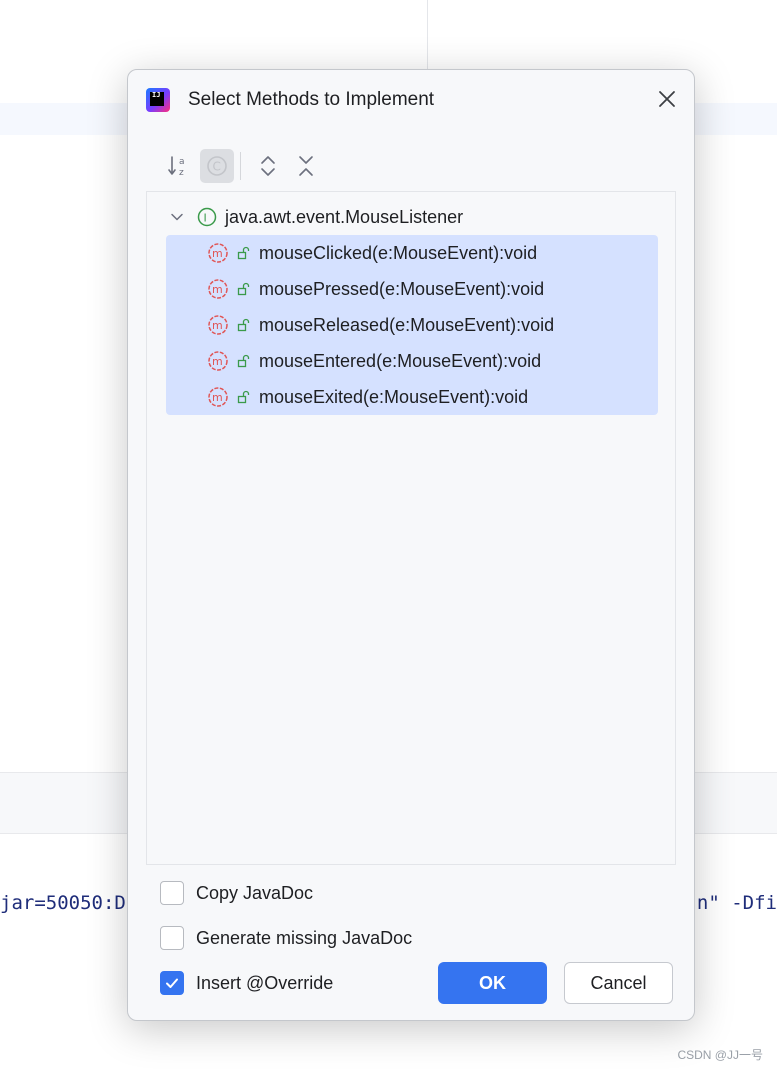 The height and width of the screenshot is (1069, 777). I want to click on interface-icon: I, so click(207, 217).